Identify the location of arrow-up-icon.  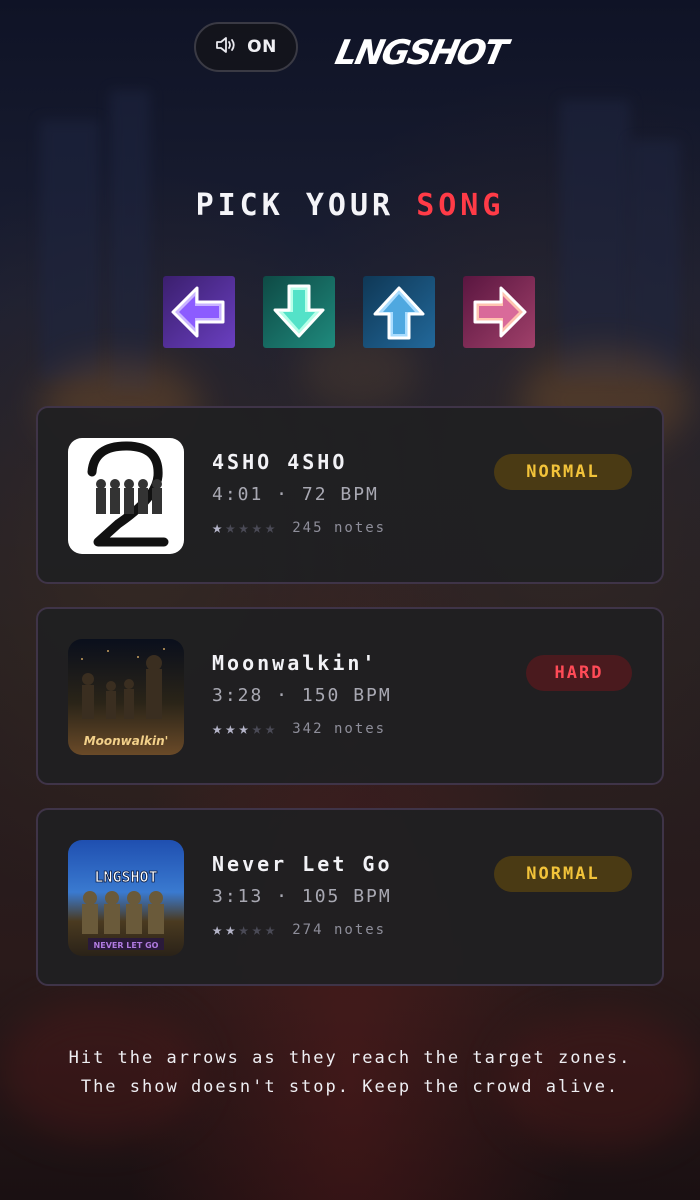
(399, 313).